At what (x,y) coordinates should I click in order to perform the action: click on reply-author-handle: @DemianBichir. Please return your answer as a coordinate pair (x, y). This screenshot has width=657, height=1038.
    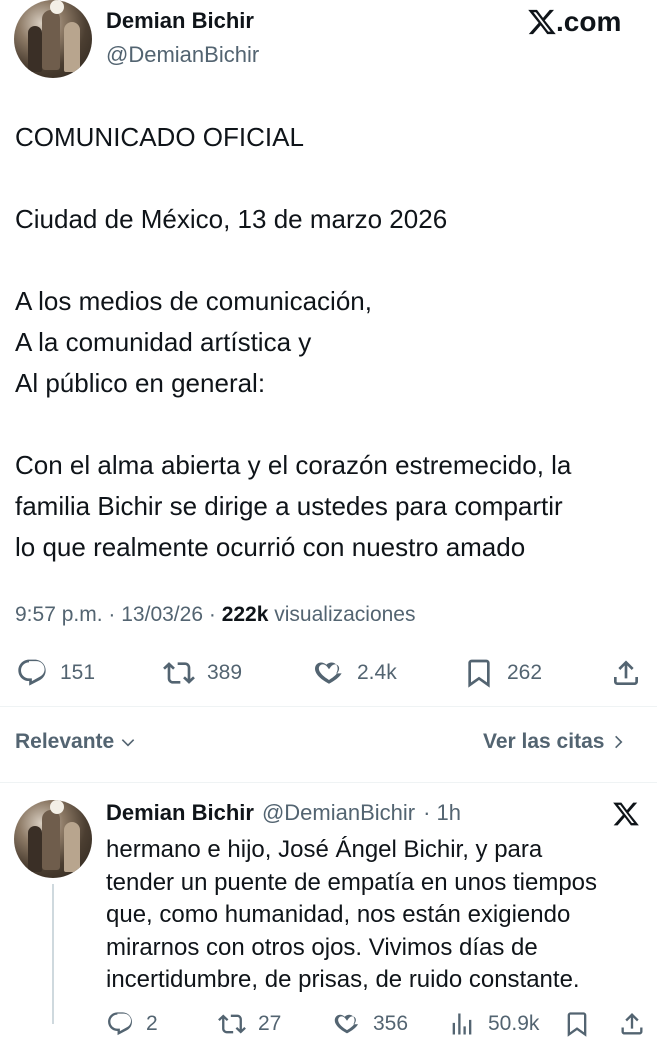
    Looking at the image, I should click on (338, 813).